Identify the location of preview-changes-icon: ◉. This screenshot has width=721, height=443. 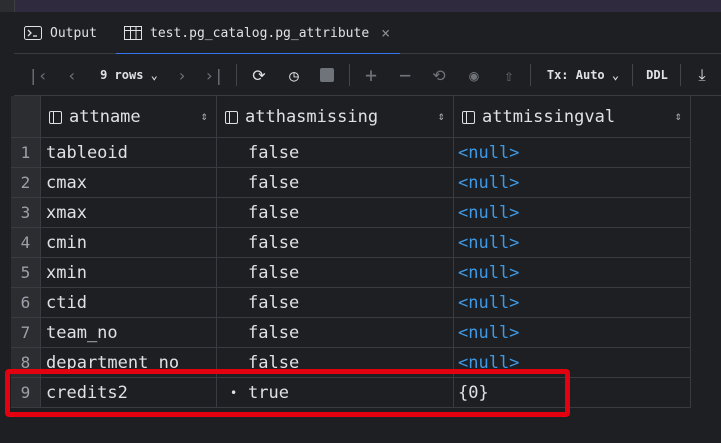
(474, 75).